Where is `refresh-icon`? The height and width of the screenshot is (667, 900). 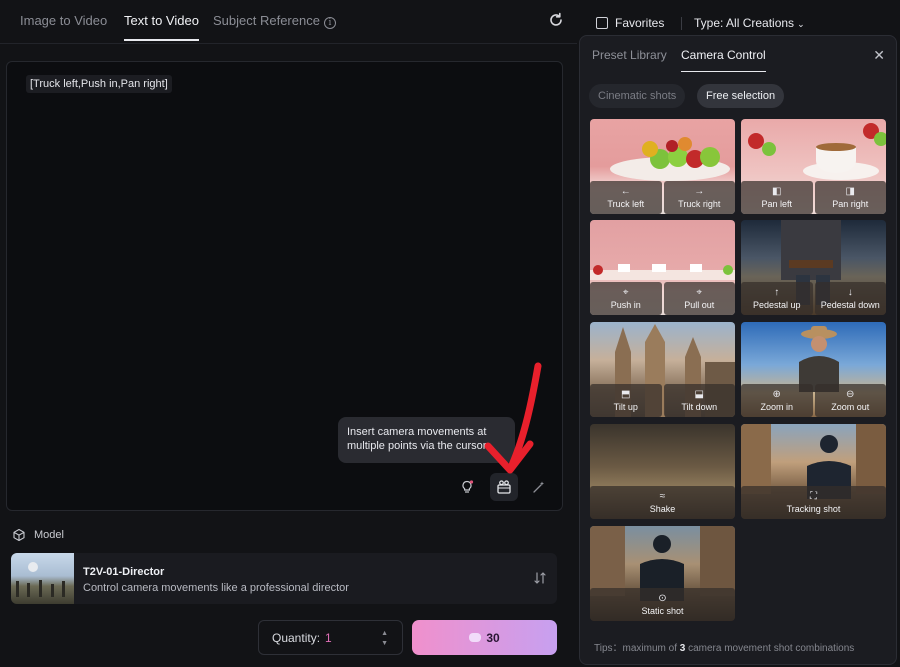 refresh-icon is located at coordinates (556, 20).